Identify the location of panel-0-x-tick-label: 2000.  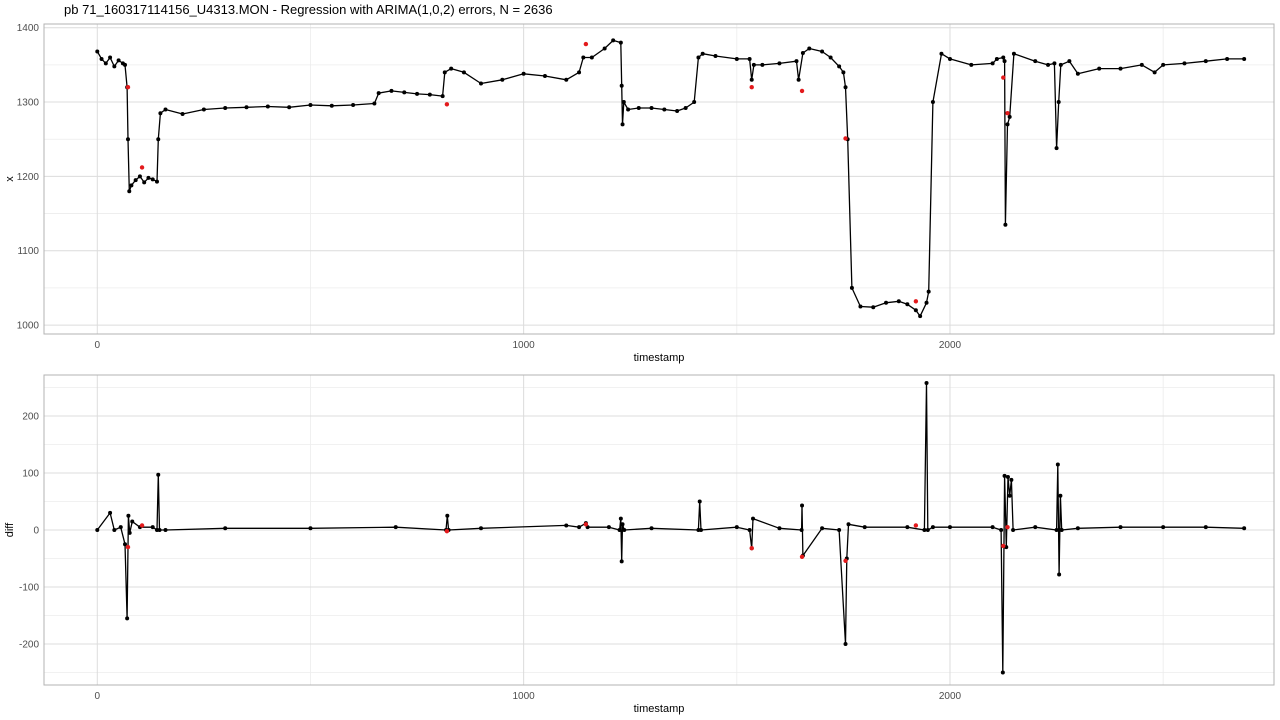
(950, 345).